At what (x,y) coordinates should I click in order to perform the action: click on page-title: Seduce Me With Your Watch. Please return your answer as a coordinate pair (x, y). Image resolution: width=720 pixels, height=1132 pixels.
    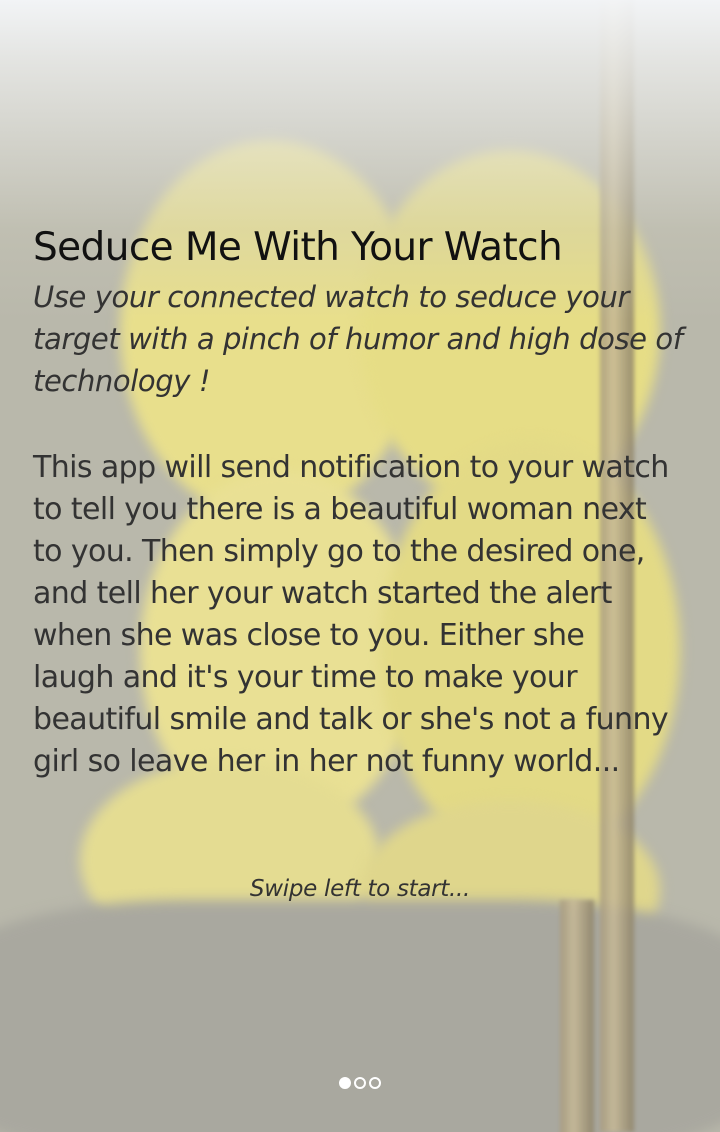
    Looking at the image, I should click on (298, 247).